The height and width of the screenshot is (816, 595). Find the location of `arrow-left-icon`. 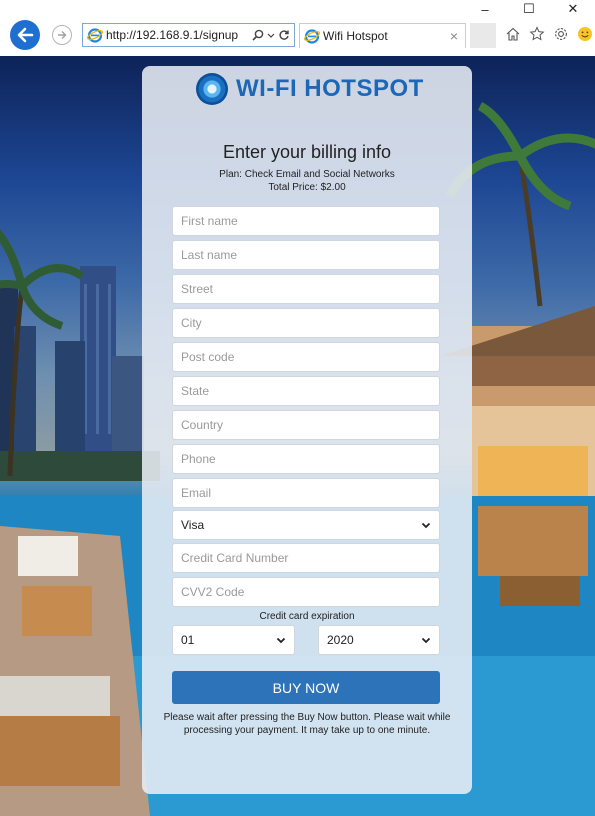

arrow-left-icon is located at coordinates (25, 35).